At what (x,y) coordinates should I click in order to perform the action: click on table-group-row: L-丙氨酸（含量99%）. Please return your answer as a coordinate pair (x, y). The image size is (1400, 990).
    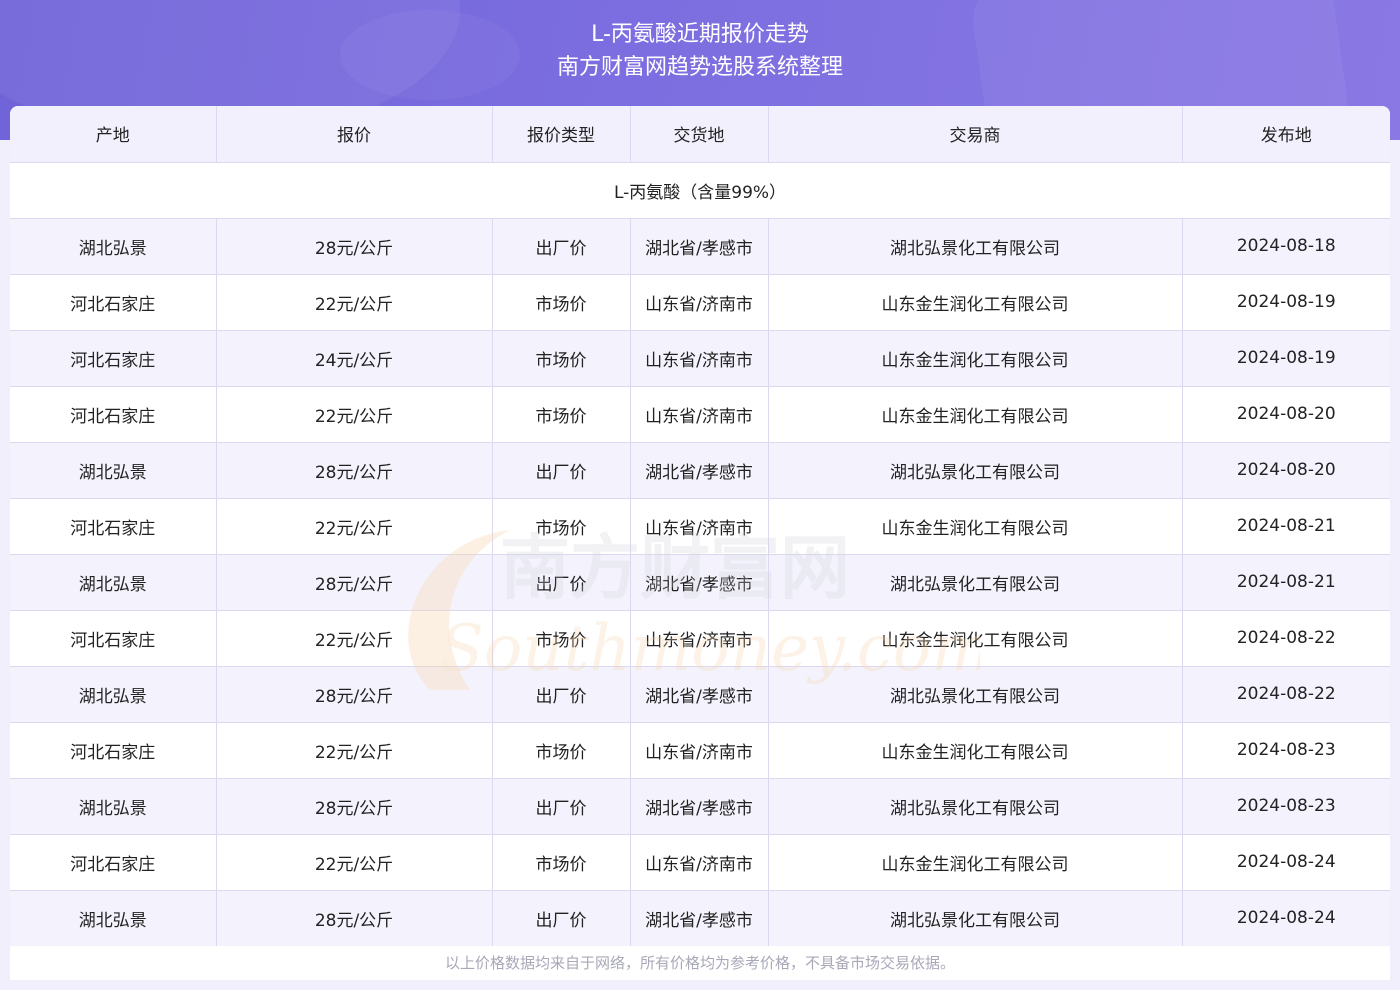
    Looking at the image, I should click on (700, 190).